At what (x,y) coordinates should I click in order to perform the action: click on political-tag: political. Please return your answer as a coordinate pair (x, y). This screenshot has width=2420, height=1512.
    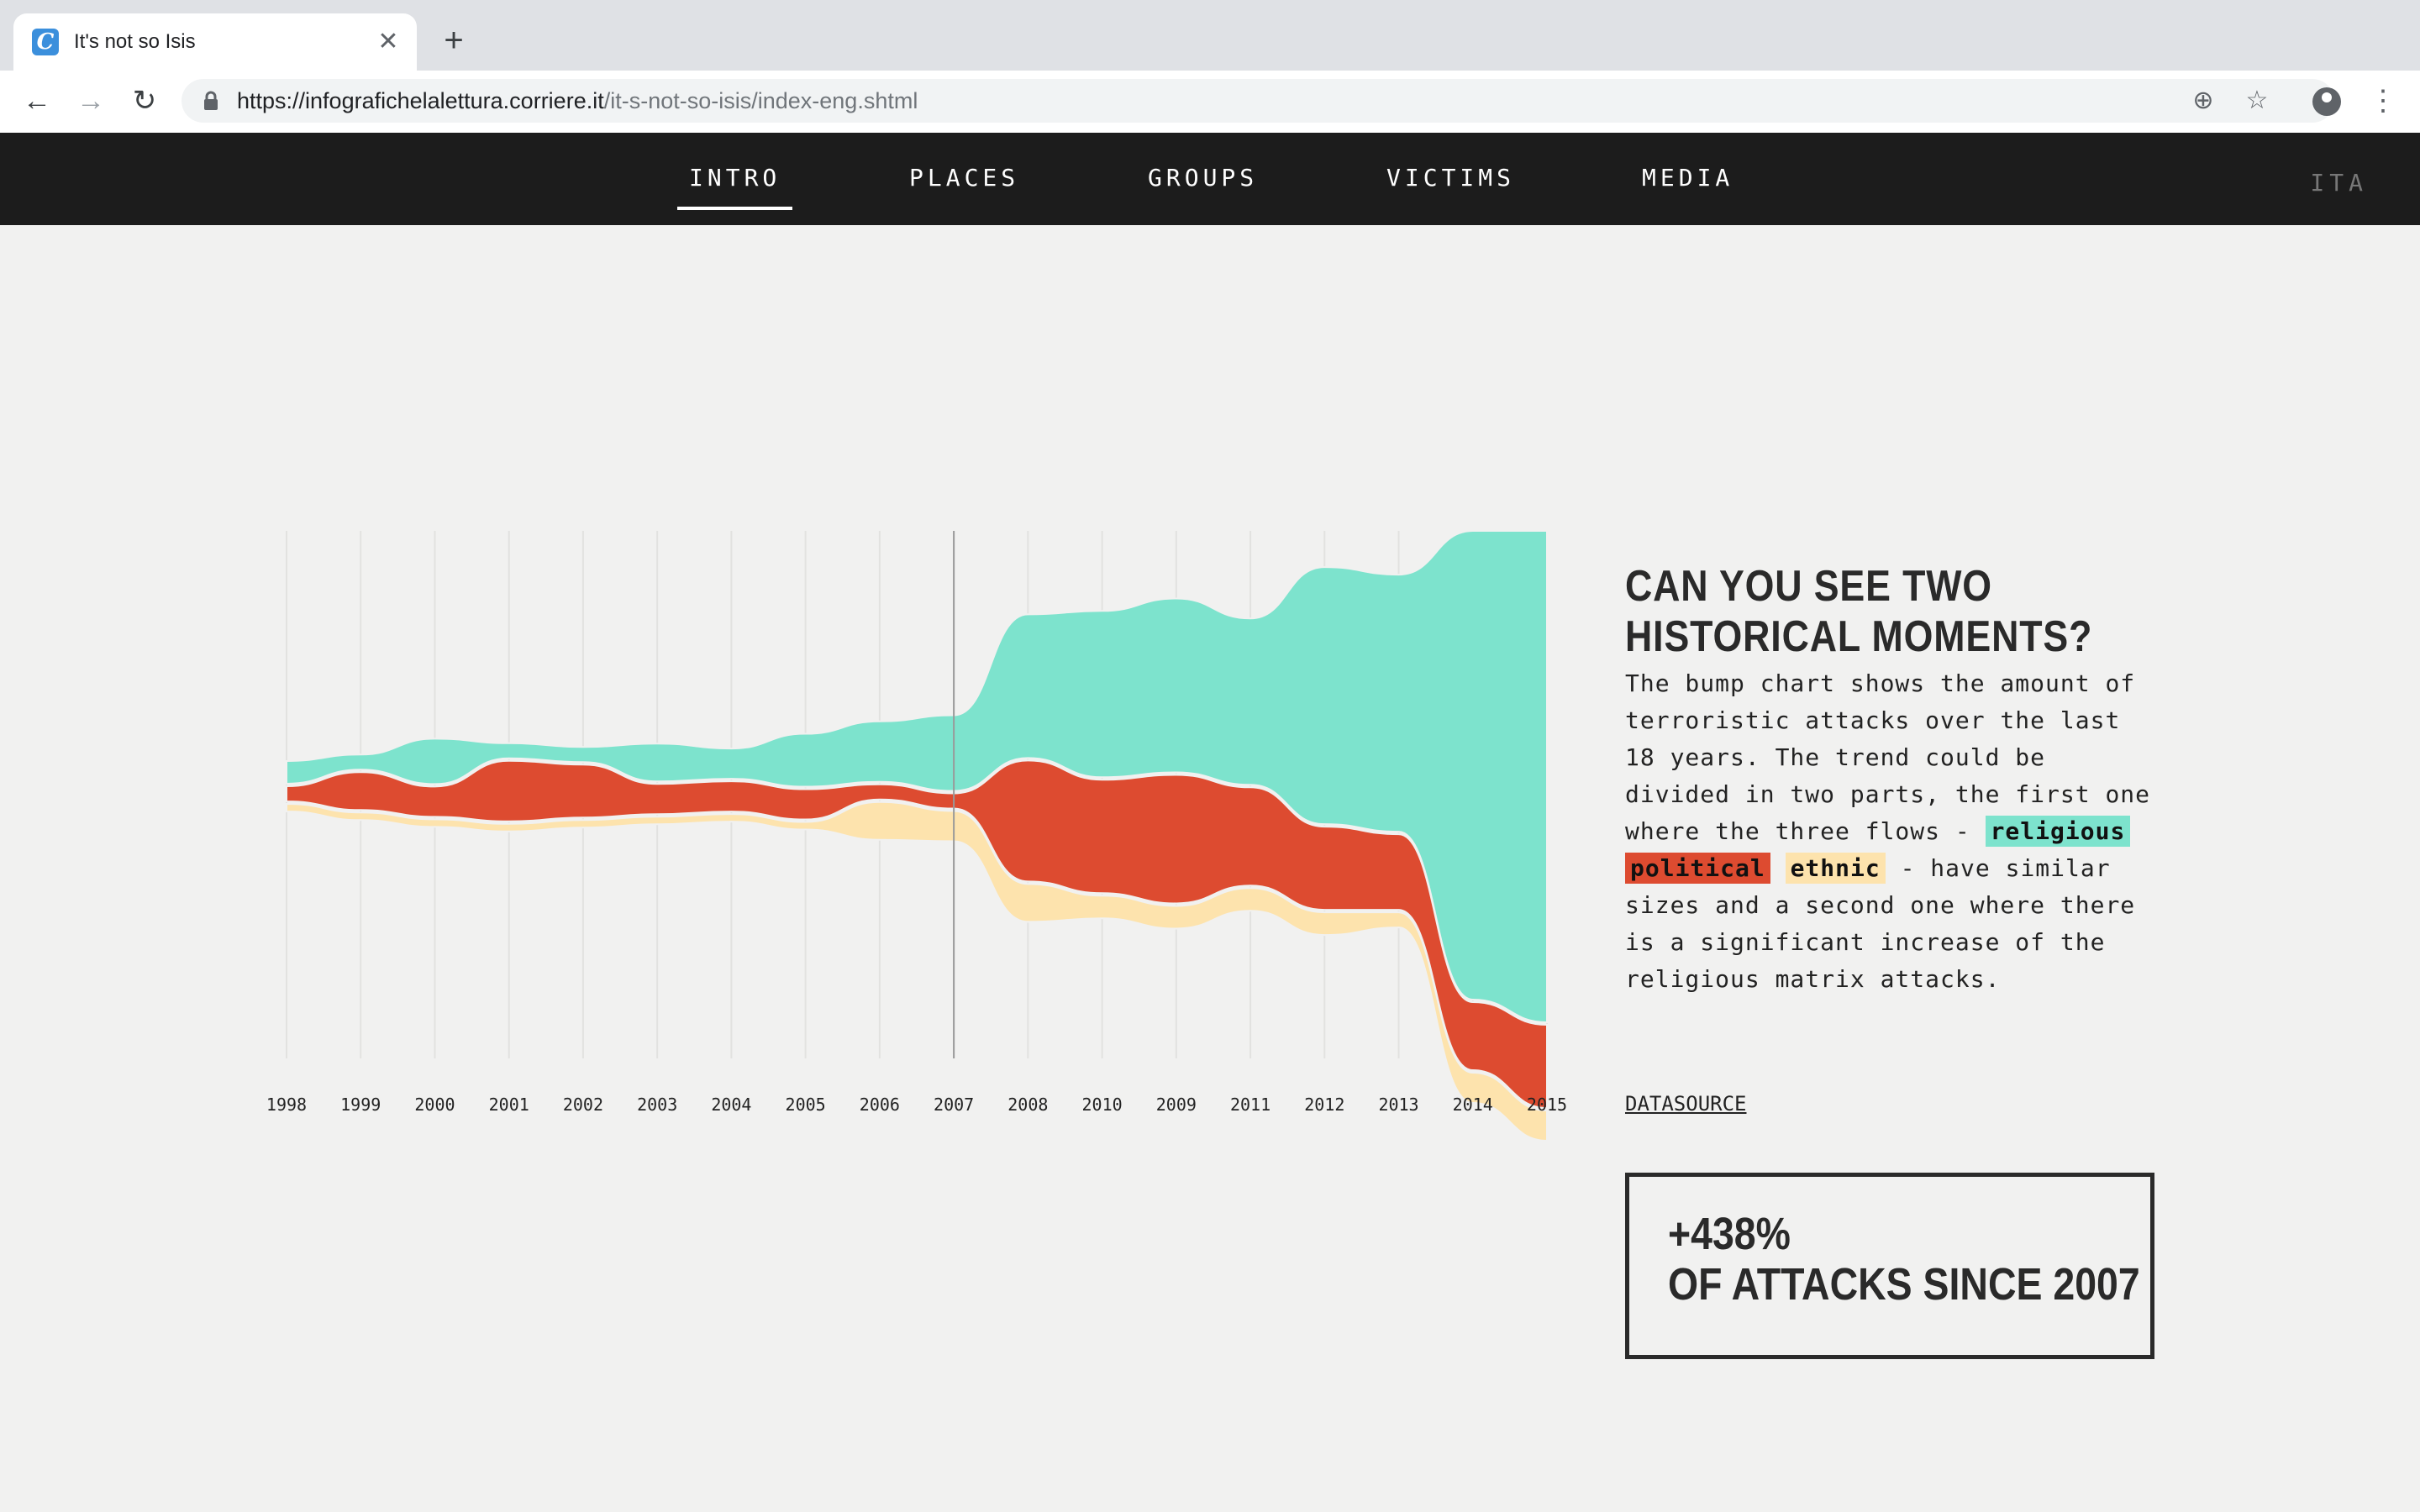
    Looking at the image, I should click on (1697, 868).